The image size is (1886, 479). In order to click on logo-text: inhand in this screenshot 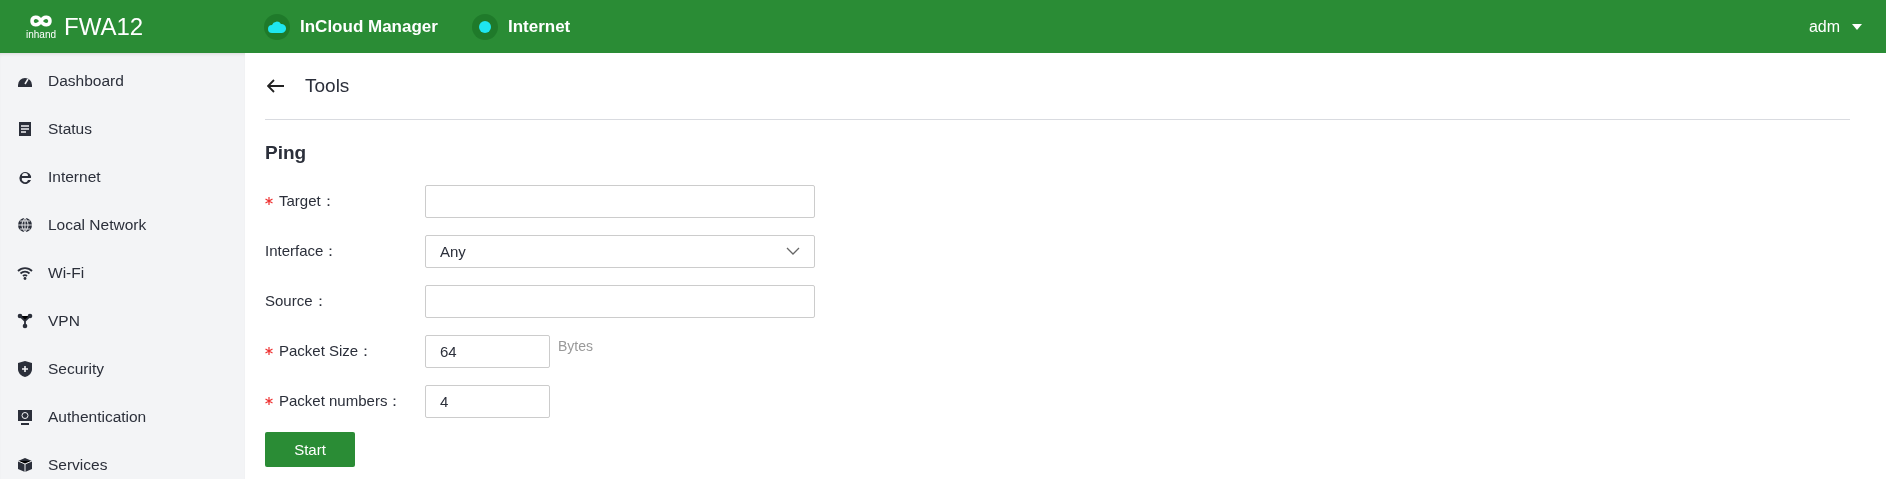, I will do `click(41, 35)`.